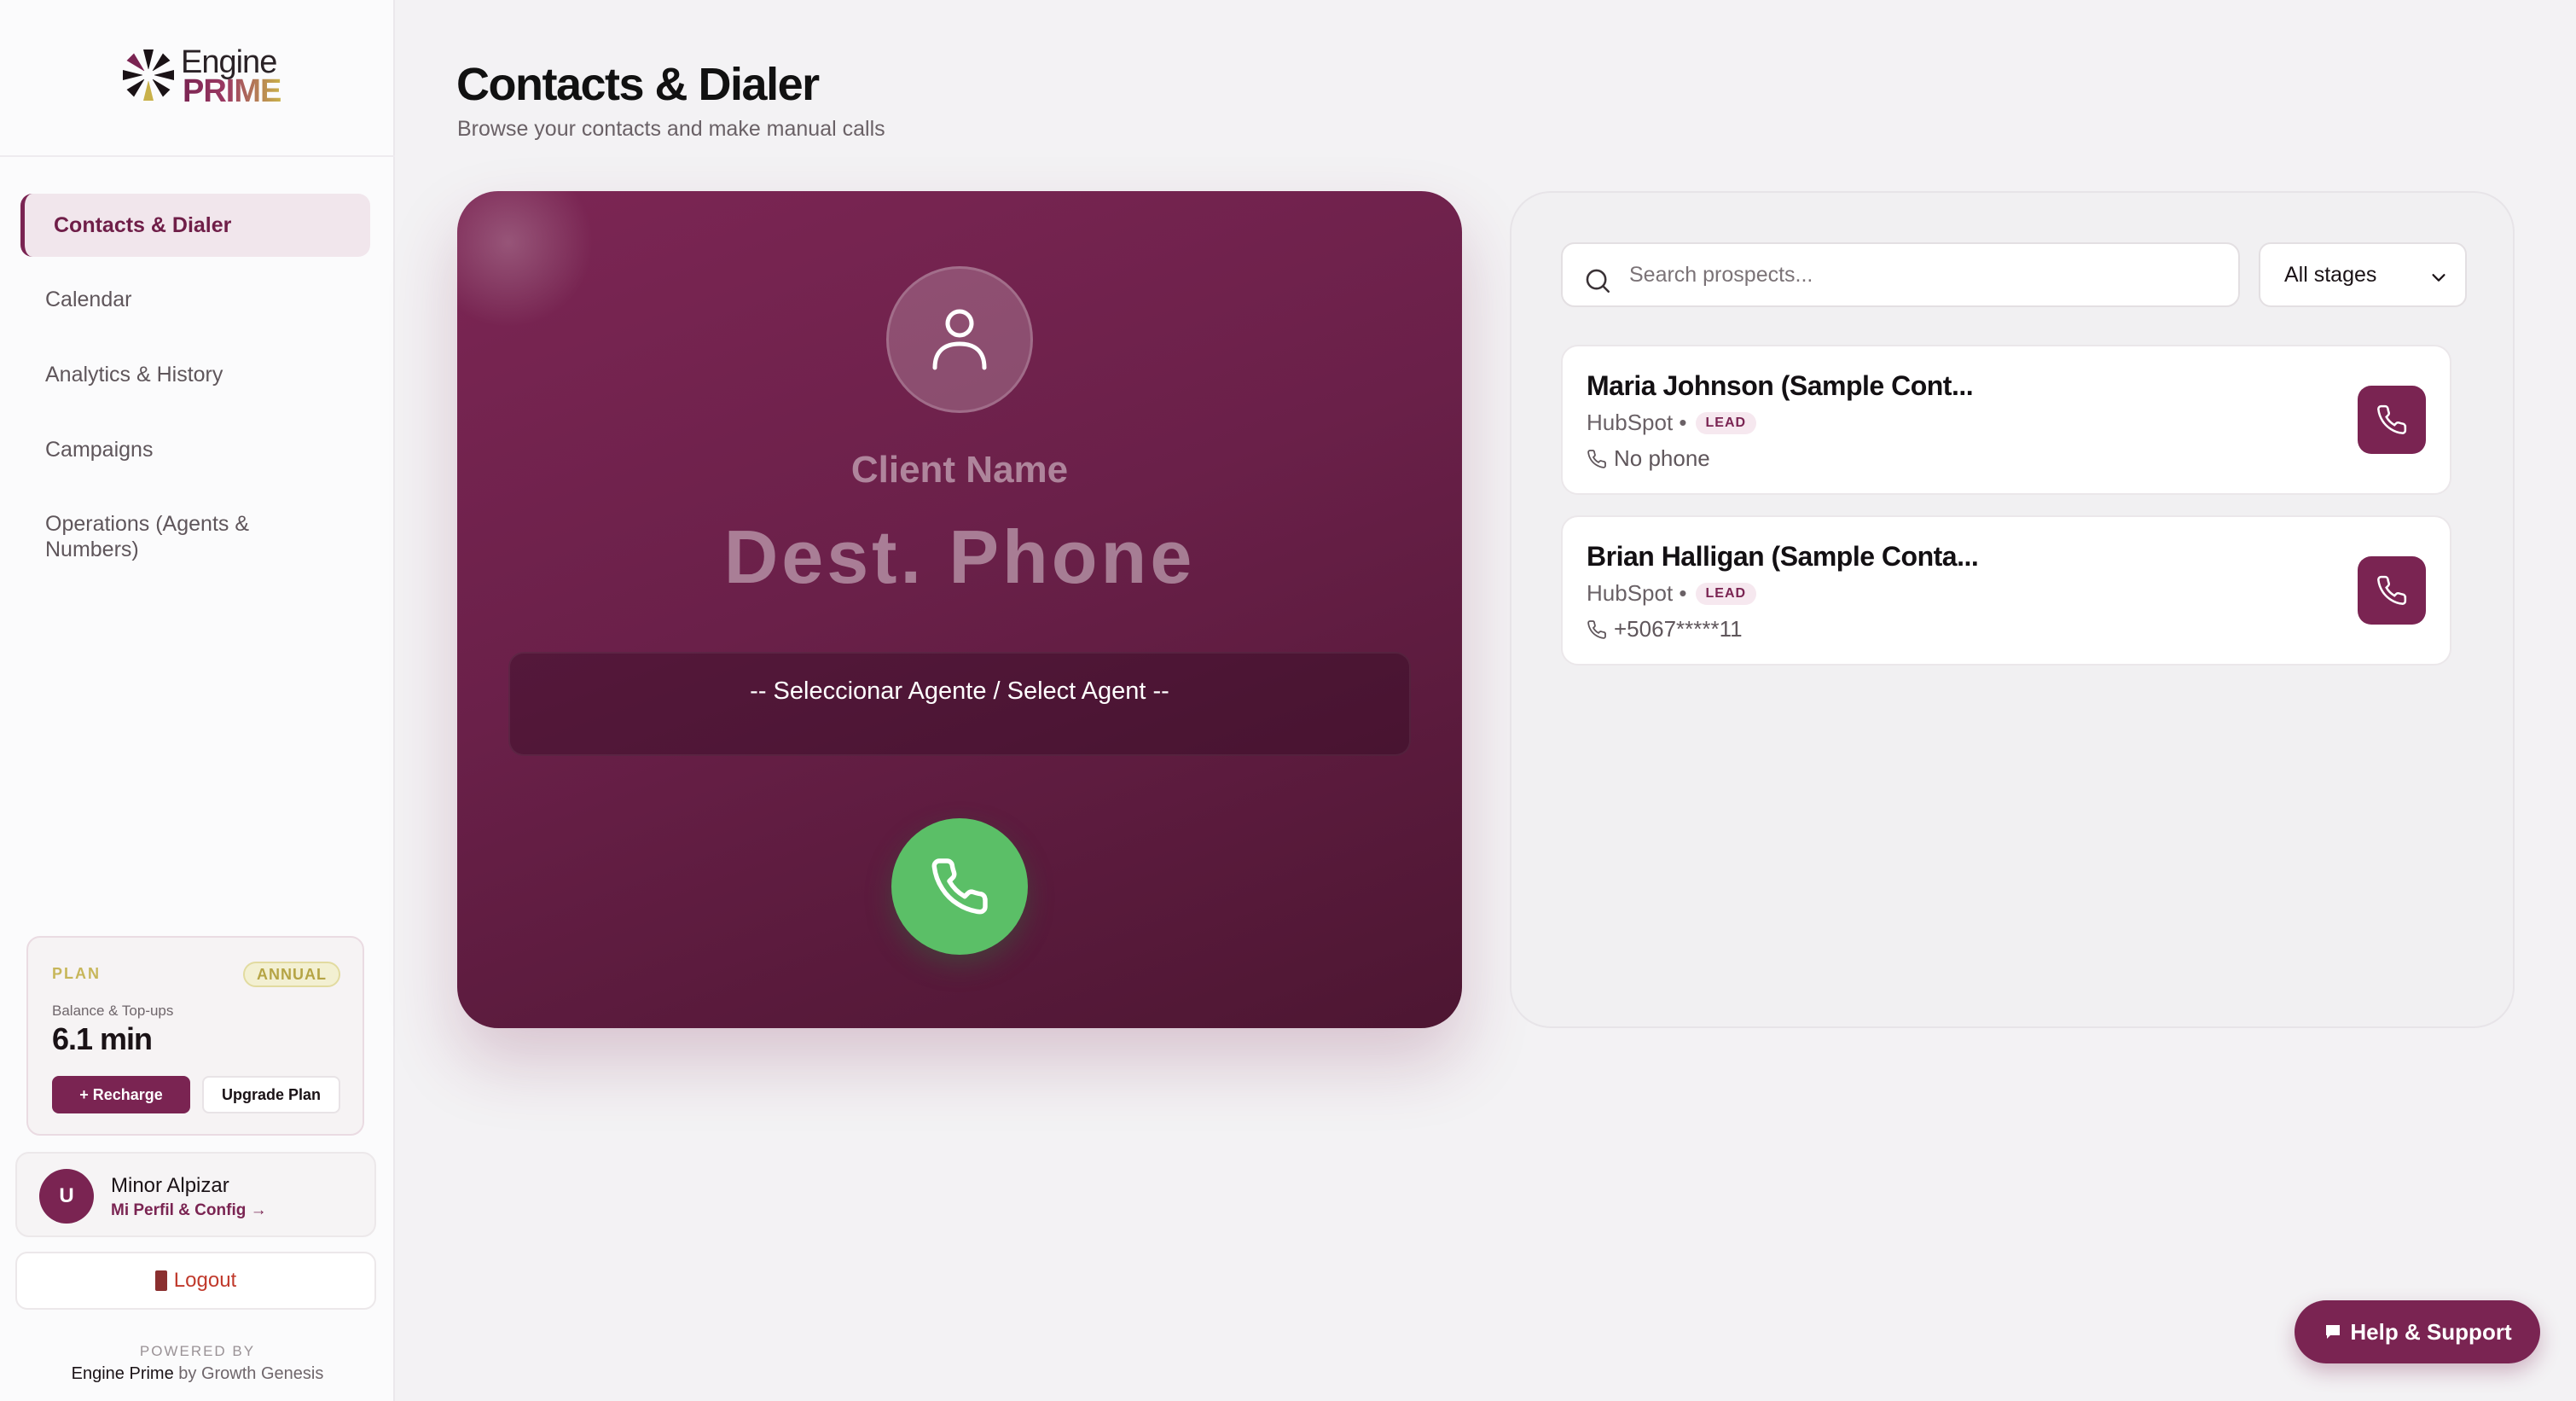 The width and height of the screenshot is (2576, 1401). What do you see at coordinates (1598, 281) in the screenshot?
I see `search-icon` at bounding box center [1598, 281].